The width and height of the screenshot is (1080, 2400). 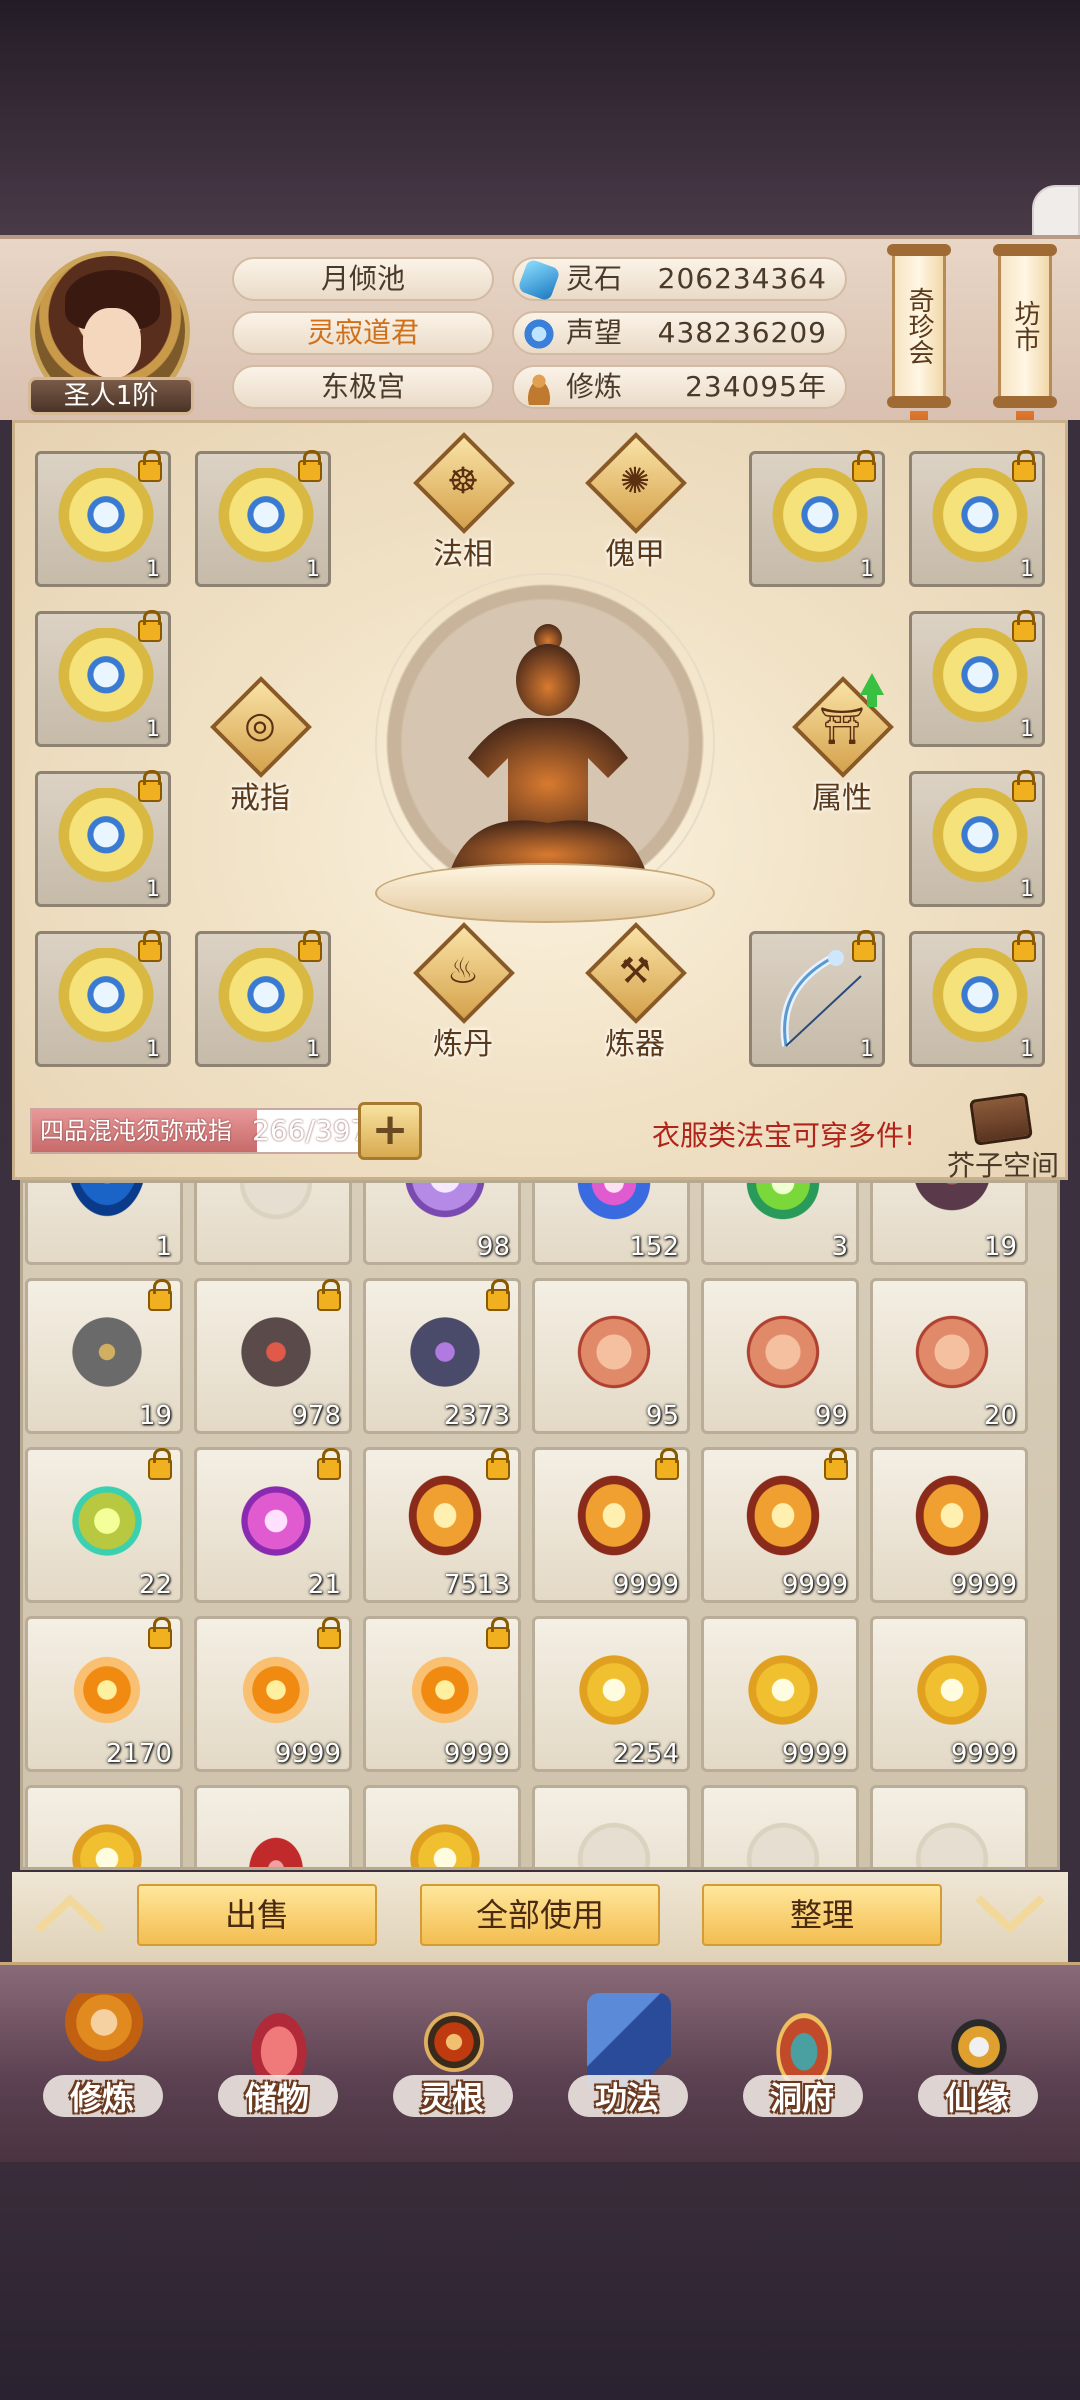 I want to click on equip-slot-bow: 1, so click(x=817, y=998).